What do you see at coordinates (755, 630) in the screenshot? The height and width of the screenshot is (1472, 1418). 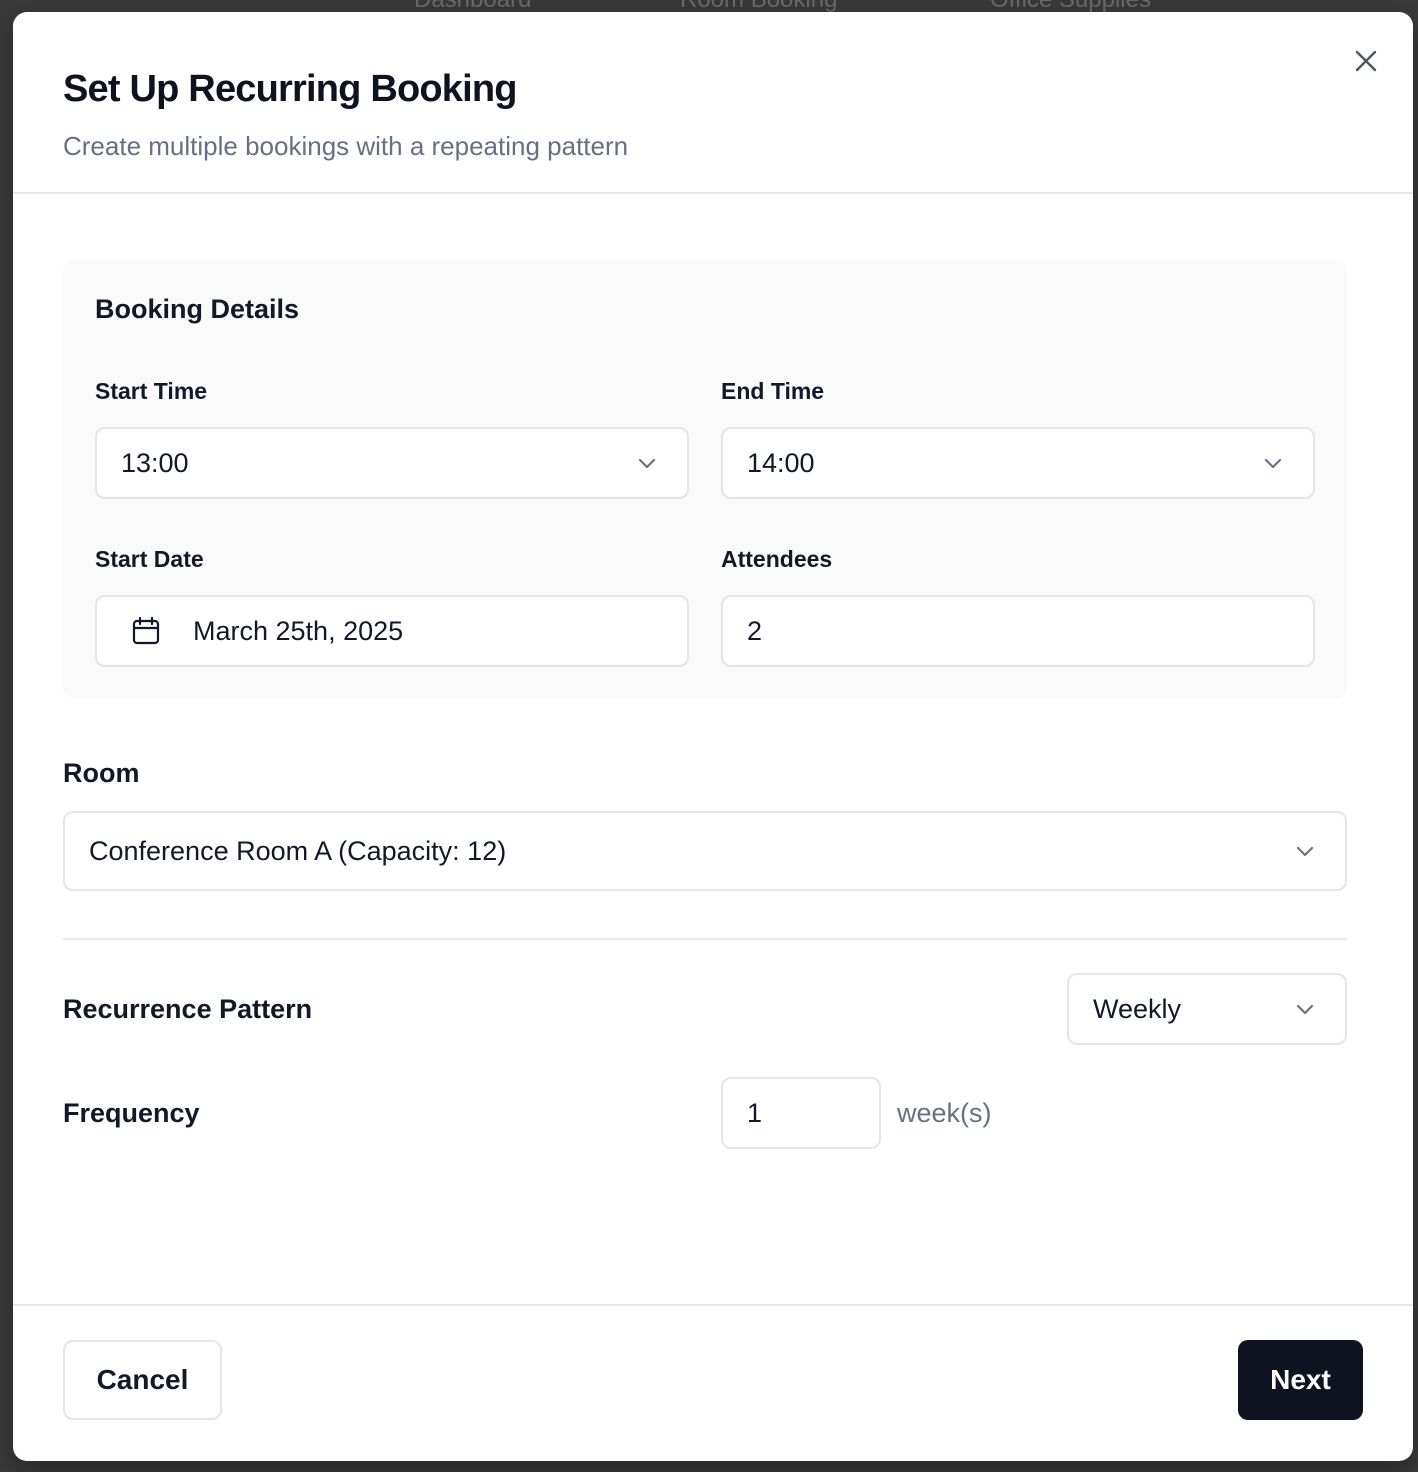 I see `attendees-value: 2` at bounding box center [755, 630].